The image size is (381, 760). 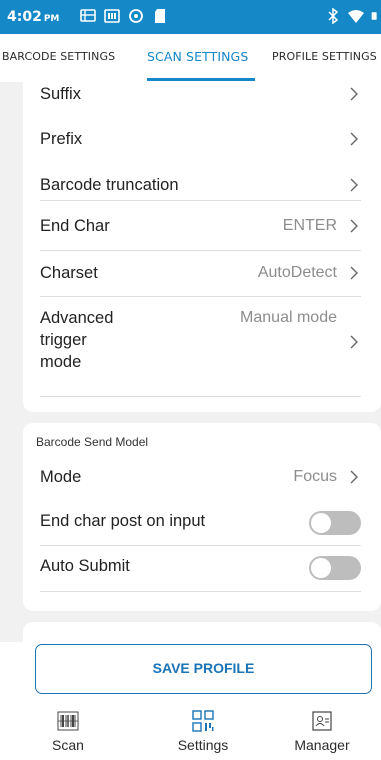 I want to click on nav-item-manager: Manager, so click(x=322, y=730).